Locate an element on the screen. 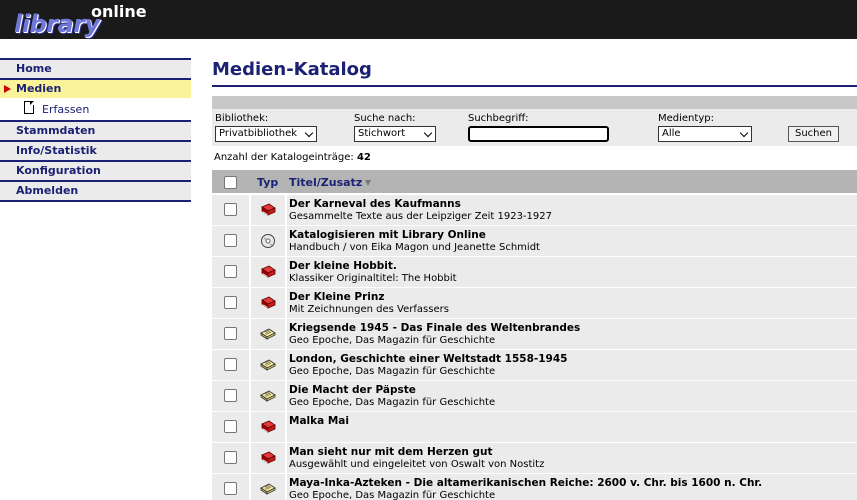 The width and height of the screenshot is (857, 500). column-header-type: Typ is located at coordinates (267, 182).